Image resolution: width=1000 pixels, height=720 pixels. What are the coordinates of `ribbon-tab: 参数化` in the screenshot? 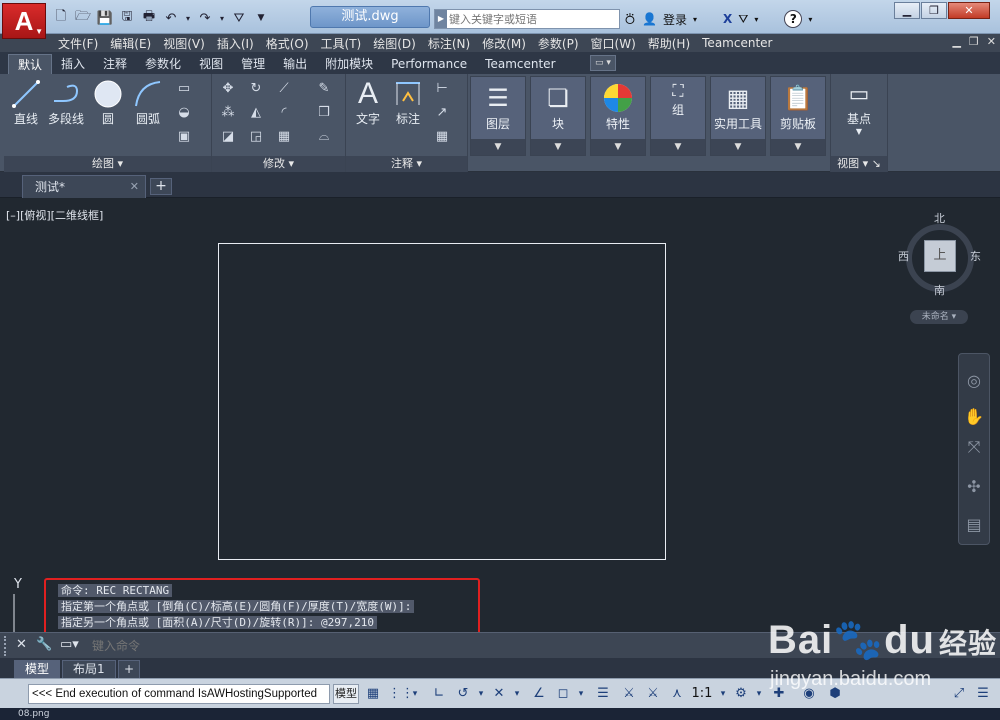 It's located at (163, 64).